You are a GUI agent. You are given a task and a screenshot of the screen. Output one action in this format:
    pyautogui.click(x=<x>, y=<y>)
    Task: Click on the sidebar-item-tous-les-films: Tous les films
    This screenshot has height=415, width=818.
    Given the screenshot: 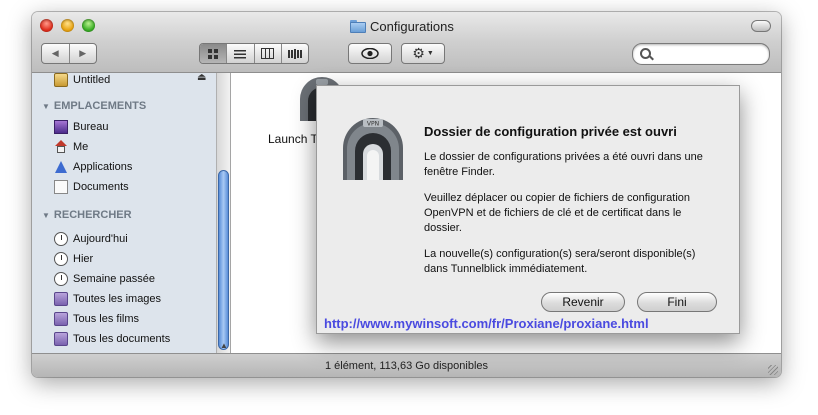 What is the action you would take?
    pyautogui.click(x=96, y=319)
    